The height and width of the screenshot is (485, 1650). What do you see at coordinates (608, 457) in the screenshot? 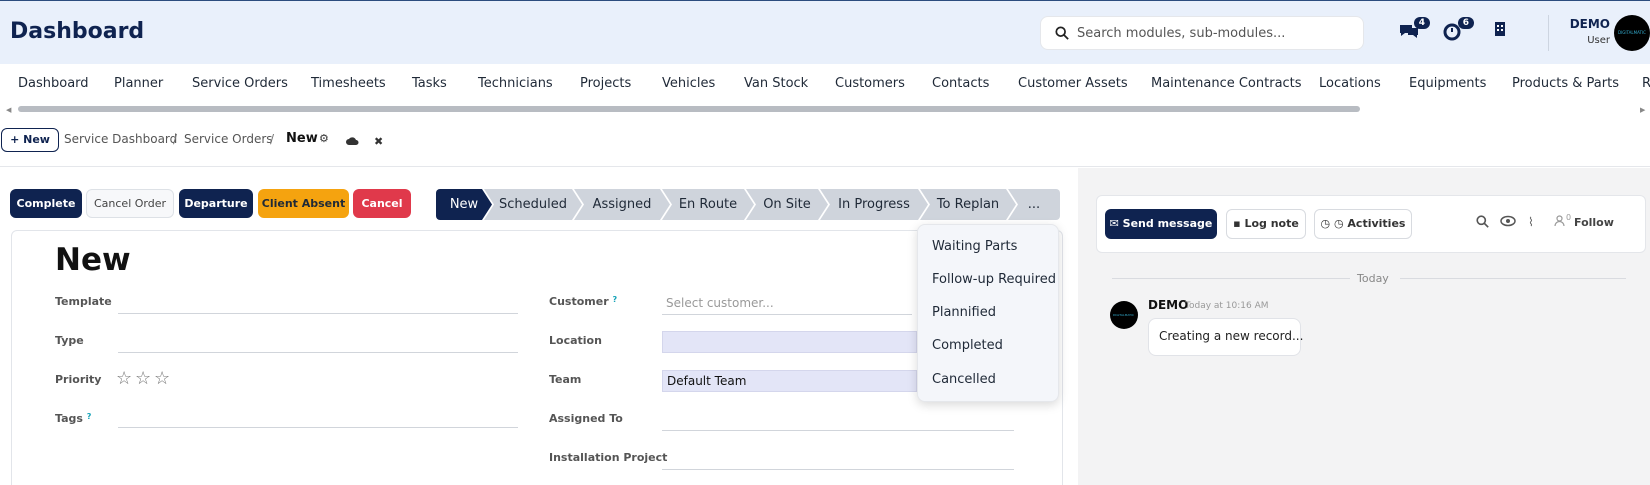
I see `installation-project-label: Installation Project` at bounding box center [608, 457].